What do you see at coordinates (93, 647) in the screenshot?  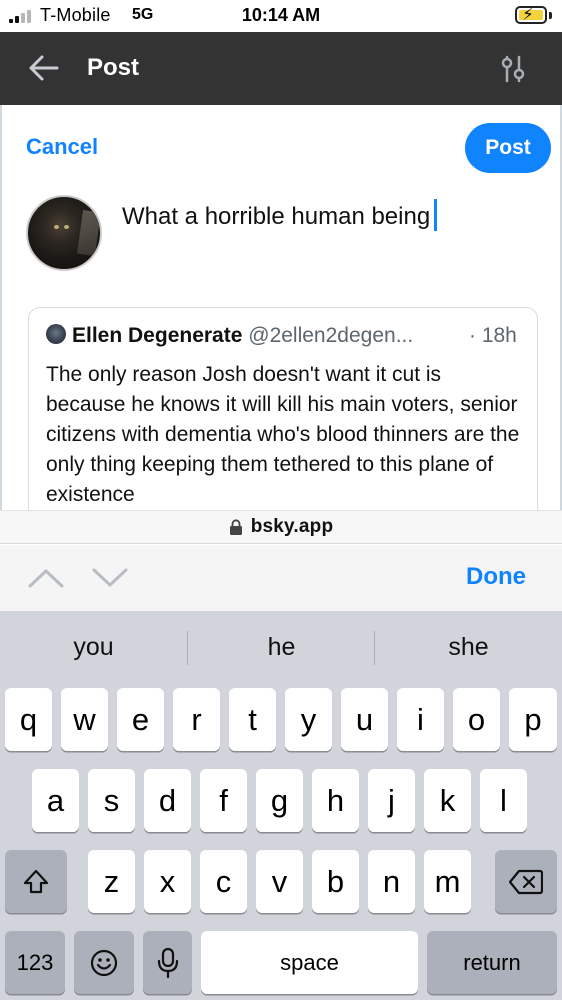 I see `suggestion-item: you` at bounding box center [93, 647].